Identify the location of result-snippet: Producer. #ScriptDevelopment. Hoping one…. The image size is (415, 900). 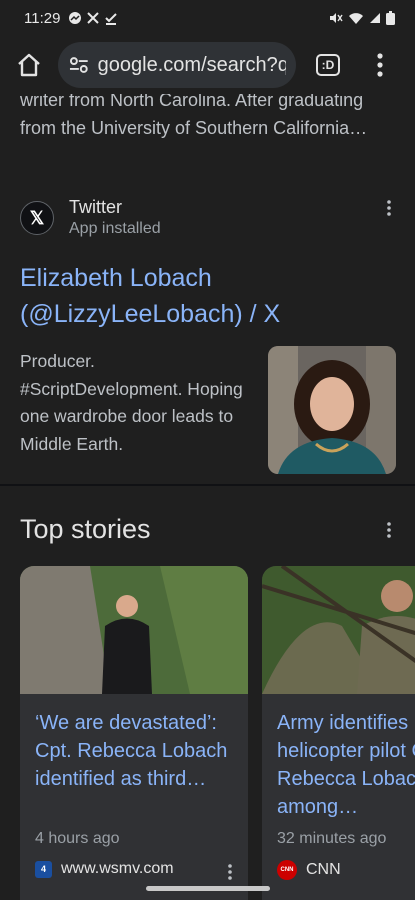
(131, 402).